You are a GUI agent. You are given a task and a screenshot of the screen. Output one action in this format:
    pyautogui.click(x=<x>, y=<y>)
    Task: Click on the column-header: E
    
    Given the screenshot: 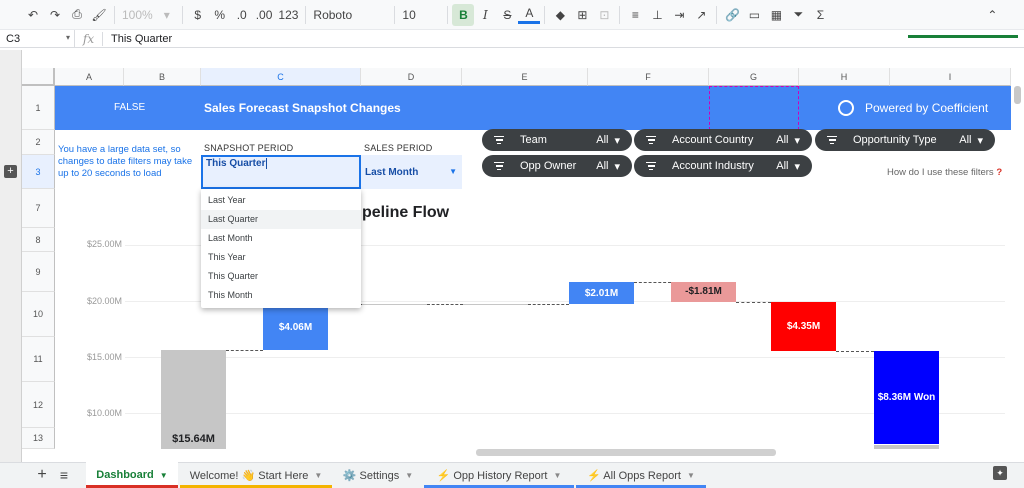 What is the action you would take?
    pyautogui.click(x=525, y=77)
    